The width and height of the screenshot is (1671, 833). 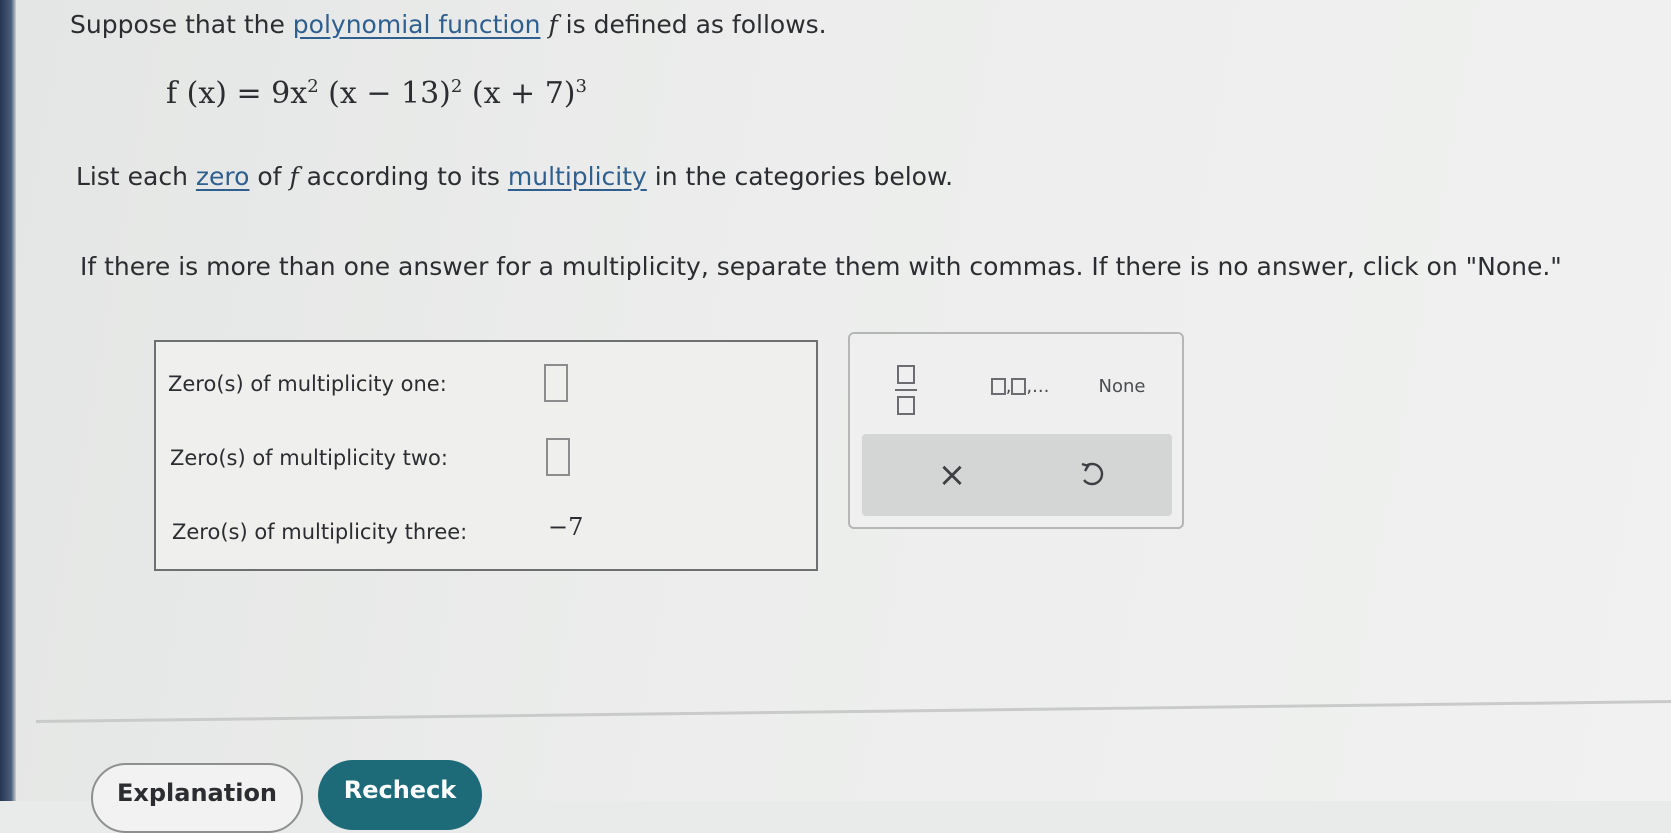 What do you see at coordinates (558, 457) in the screenshot?
I see `multiplicity-two-input` at bounding box center [558, 457].